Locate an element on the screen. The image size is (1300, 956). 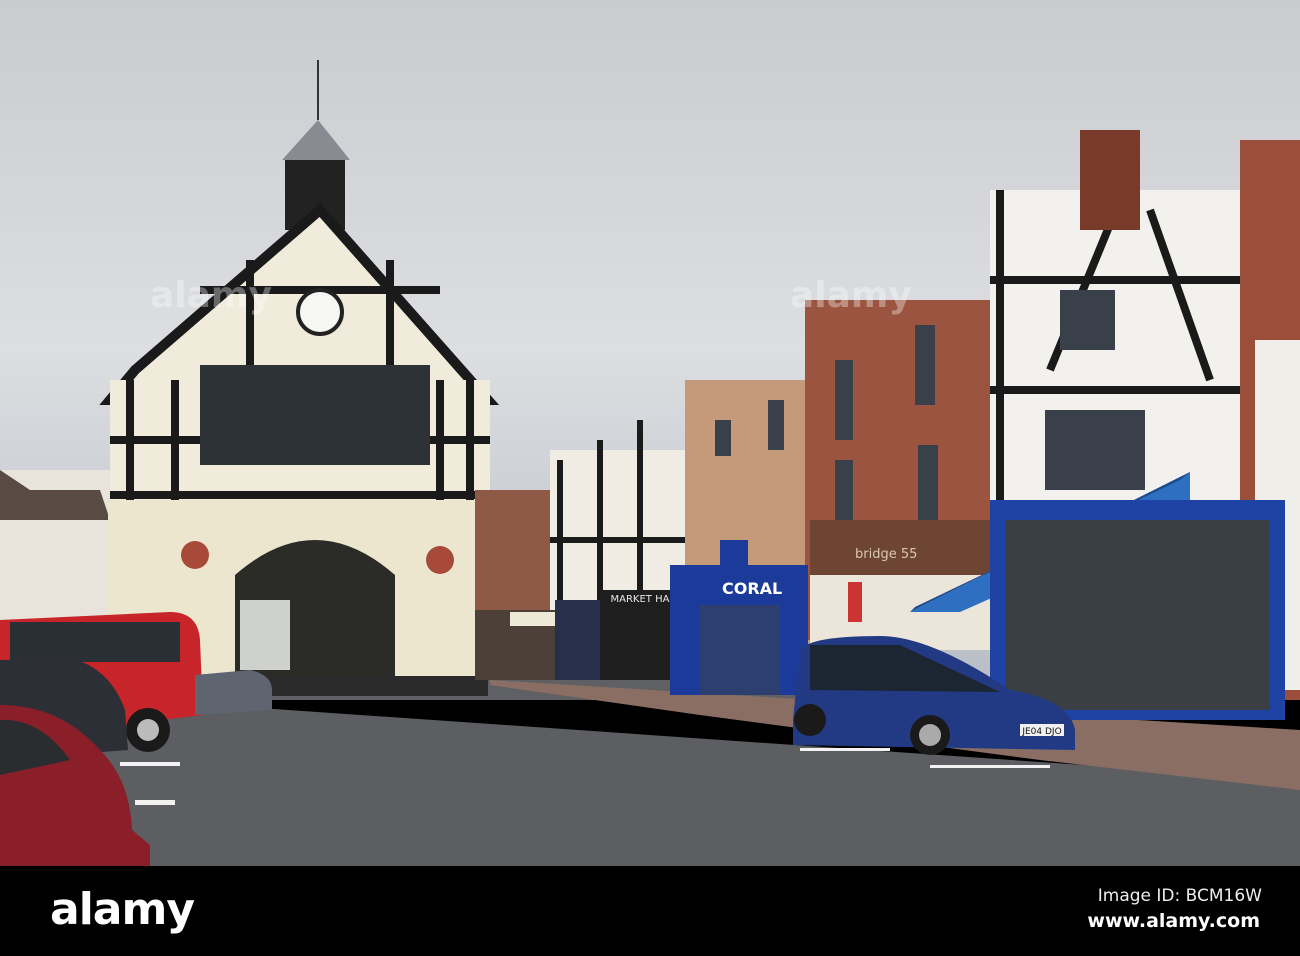
image-id: Image ID: BCM16W is located at coordinates (1179, 896).